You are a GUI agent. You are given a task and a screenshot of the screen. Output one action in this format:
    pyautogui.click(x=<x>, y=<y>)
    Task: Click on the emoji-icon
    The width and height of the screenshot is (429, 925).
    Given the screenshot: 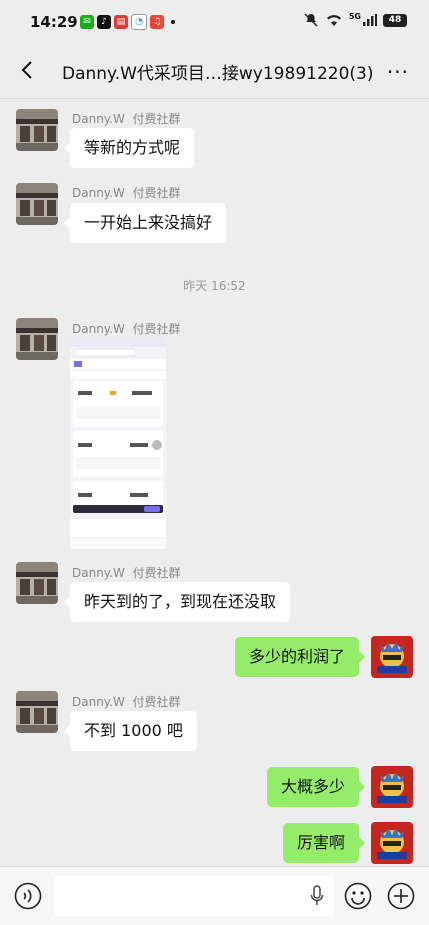 What is the action you would take?
    pyautogui.click(x=358, y=896)
    